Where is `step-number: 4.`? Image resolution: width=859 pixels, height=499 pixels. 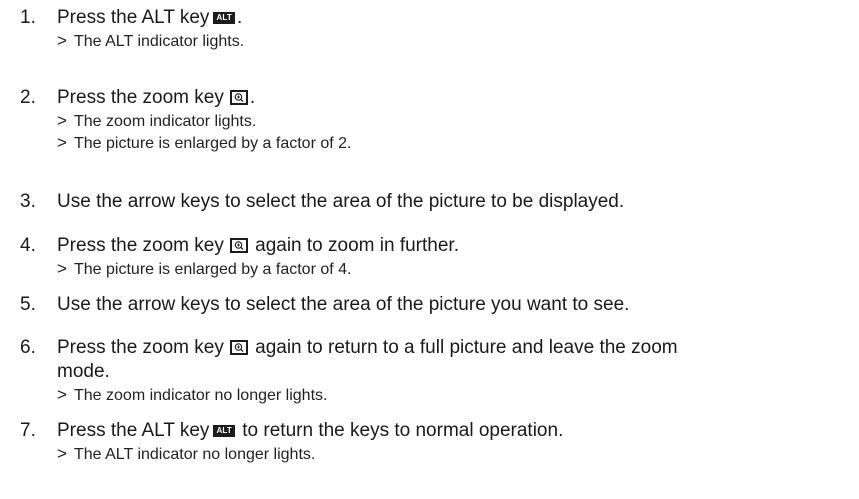
step-number: 4. is located at coordinates (28, 245).